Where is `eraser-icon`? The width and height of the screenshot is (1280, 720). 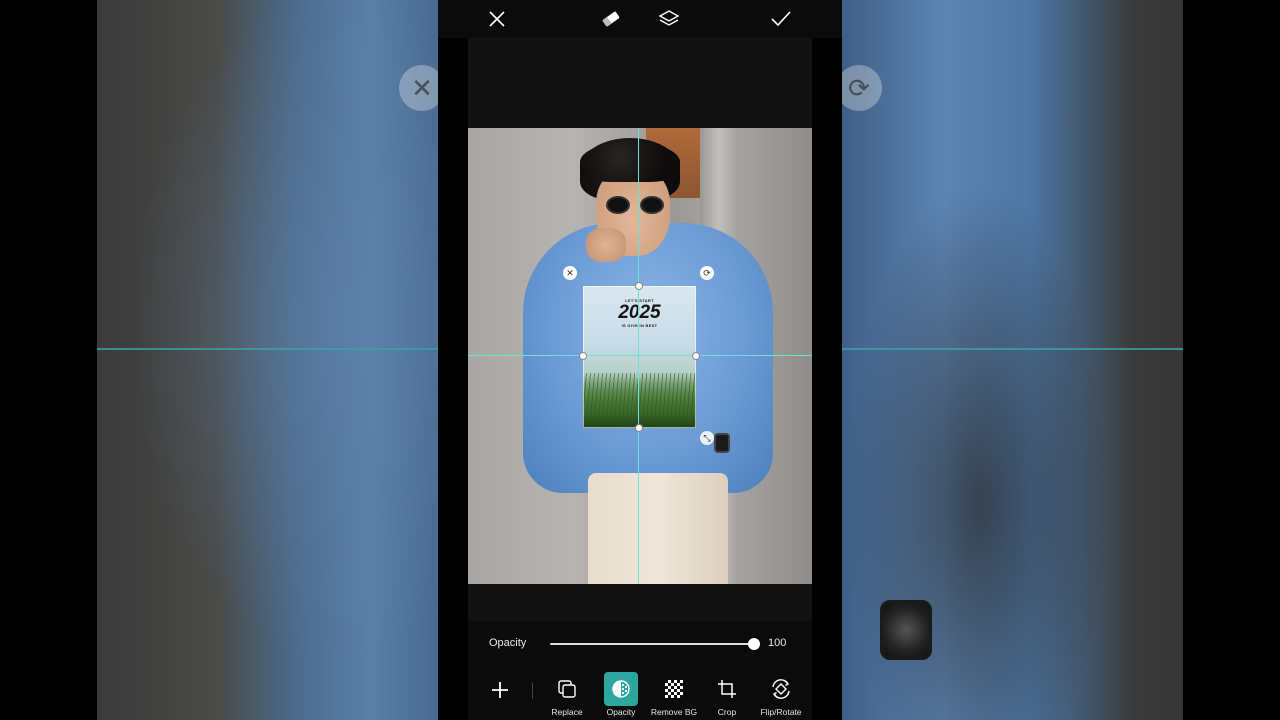 eraser-icon is located at coordinates (611, 19).